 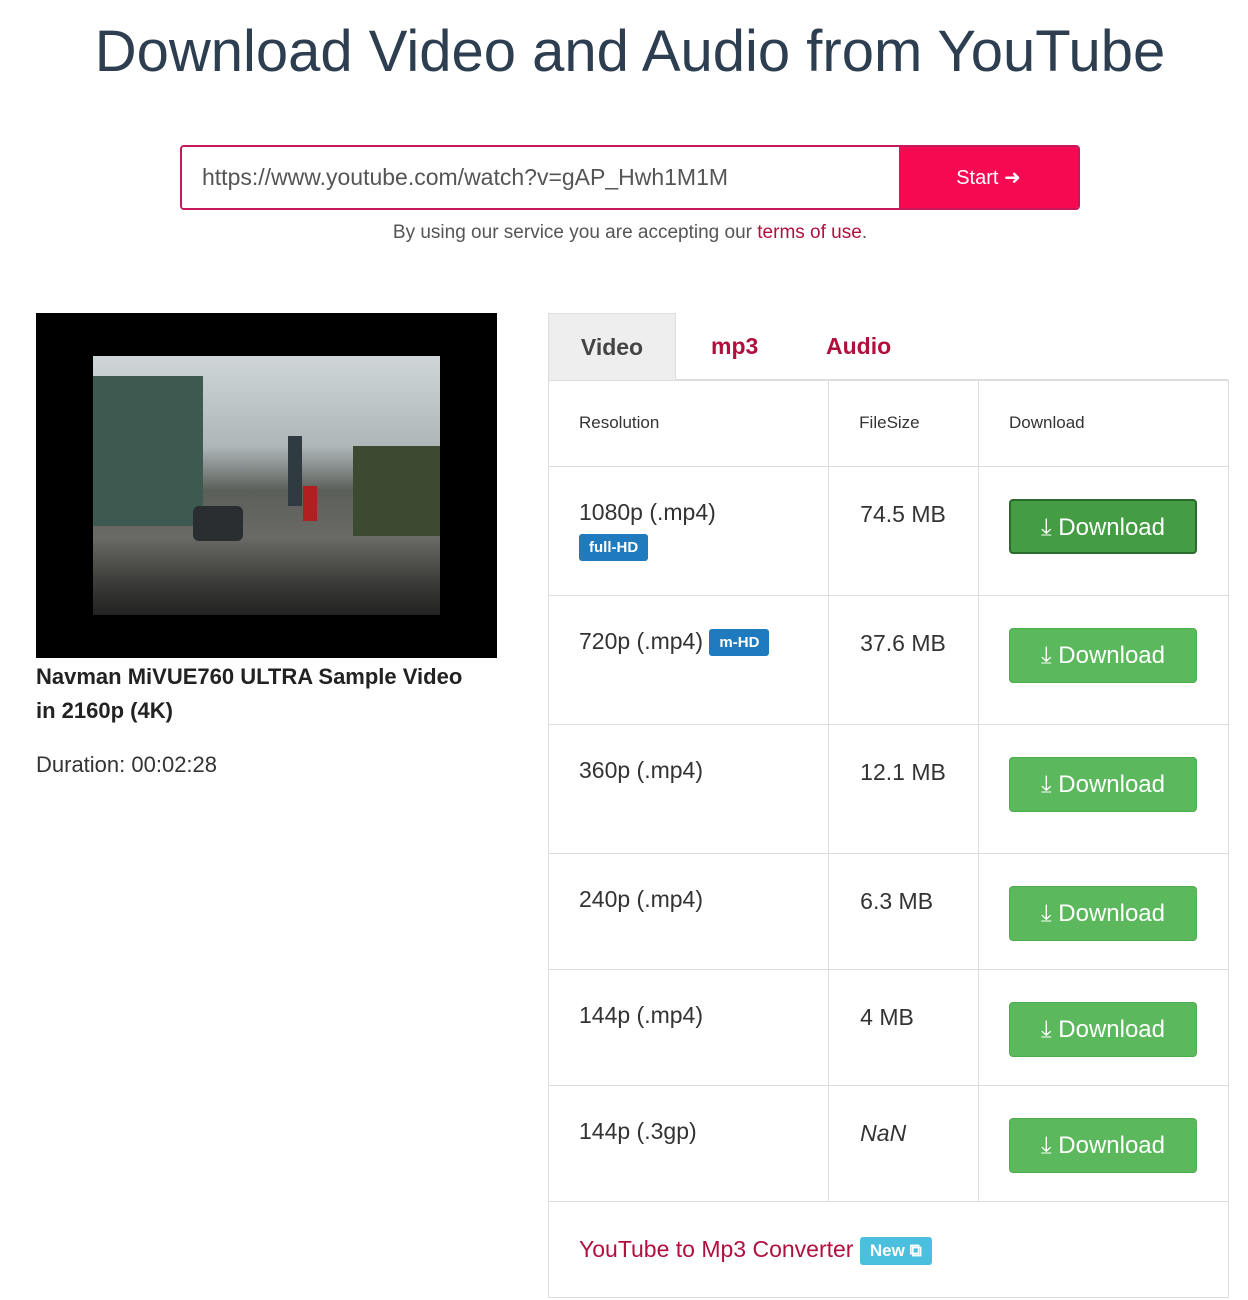 I want to click on search-form: Start ➜, so click(x=630, y=177).